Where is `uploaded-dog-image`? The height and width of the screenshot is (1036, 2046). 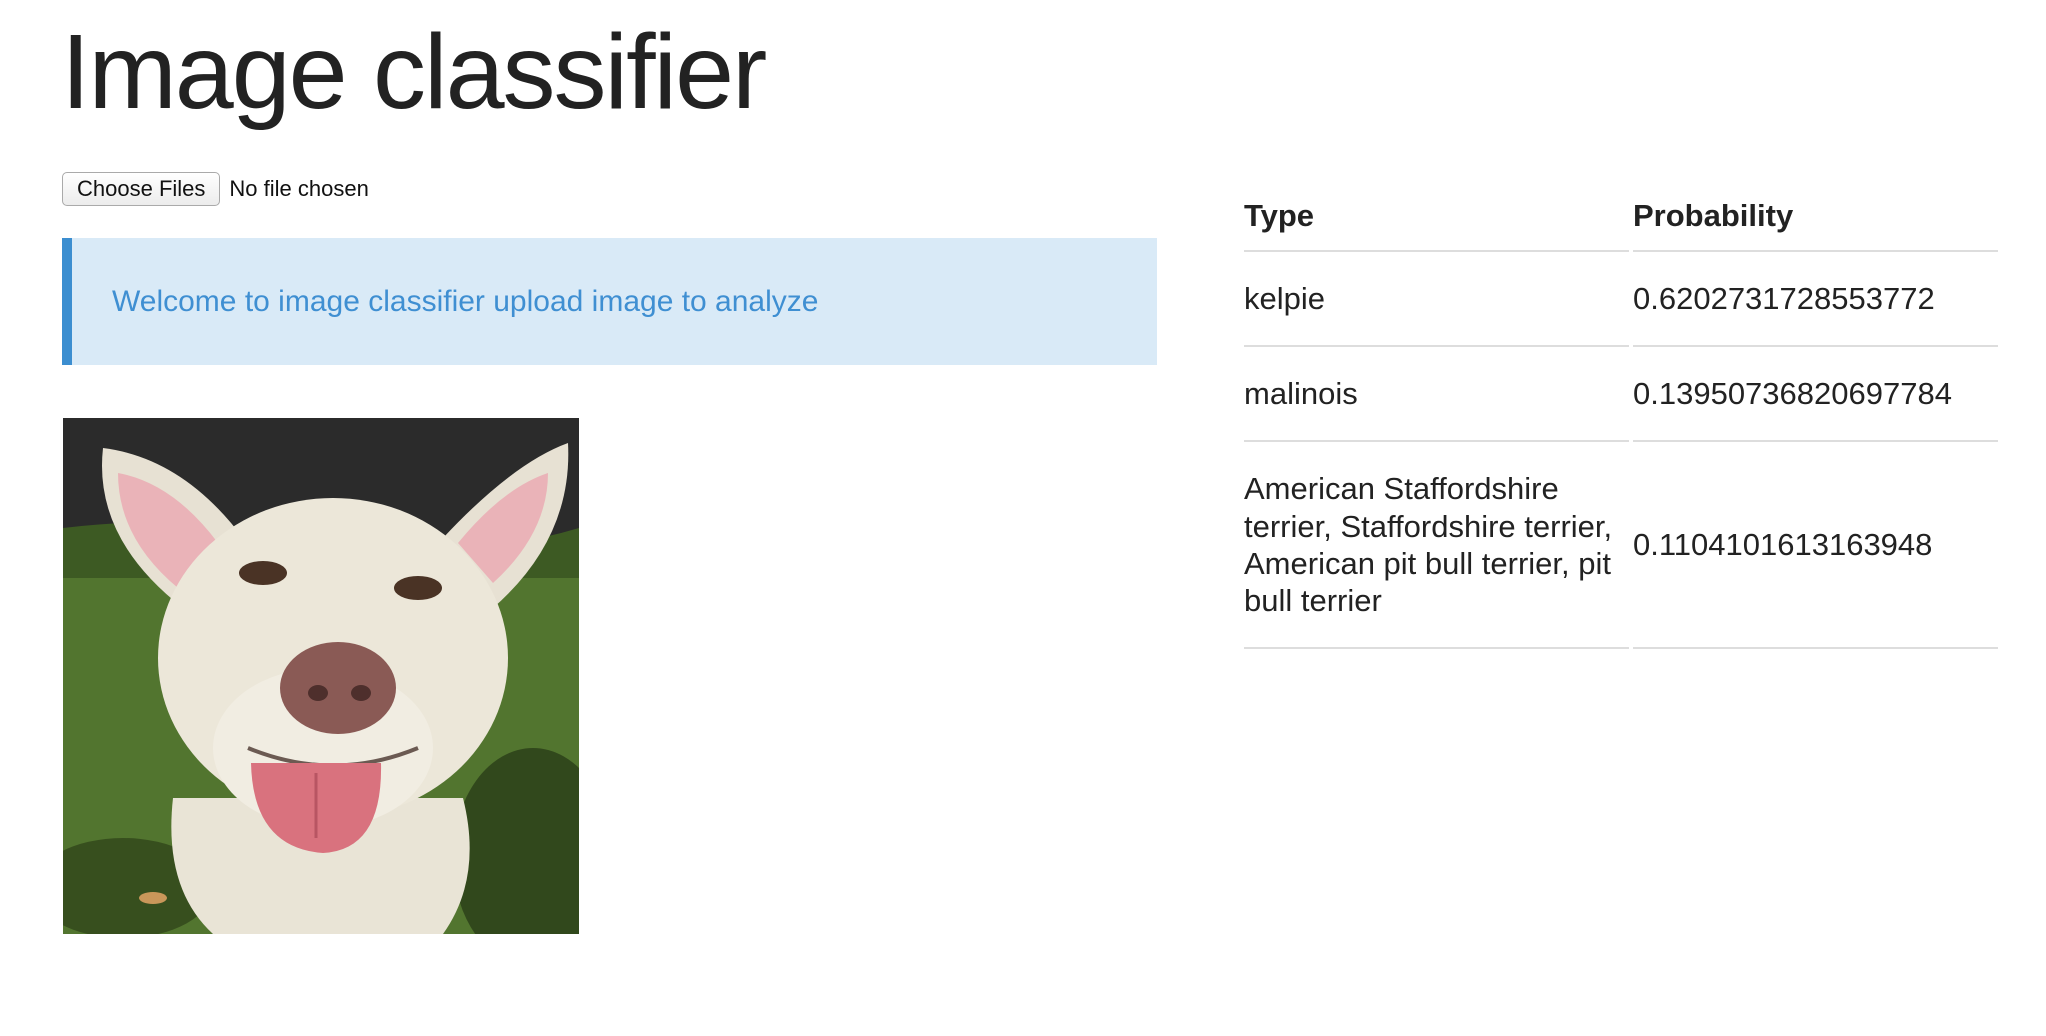
uploaded-dog-image is located at coordinates (321, 676).